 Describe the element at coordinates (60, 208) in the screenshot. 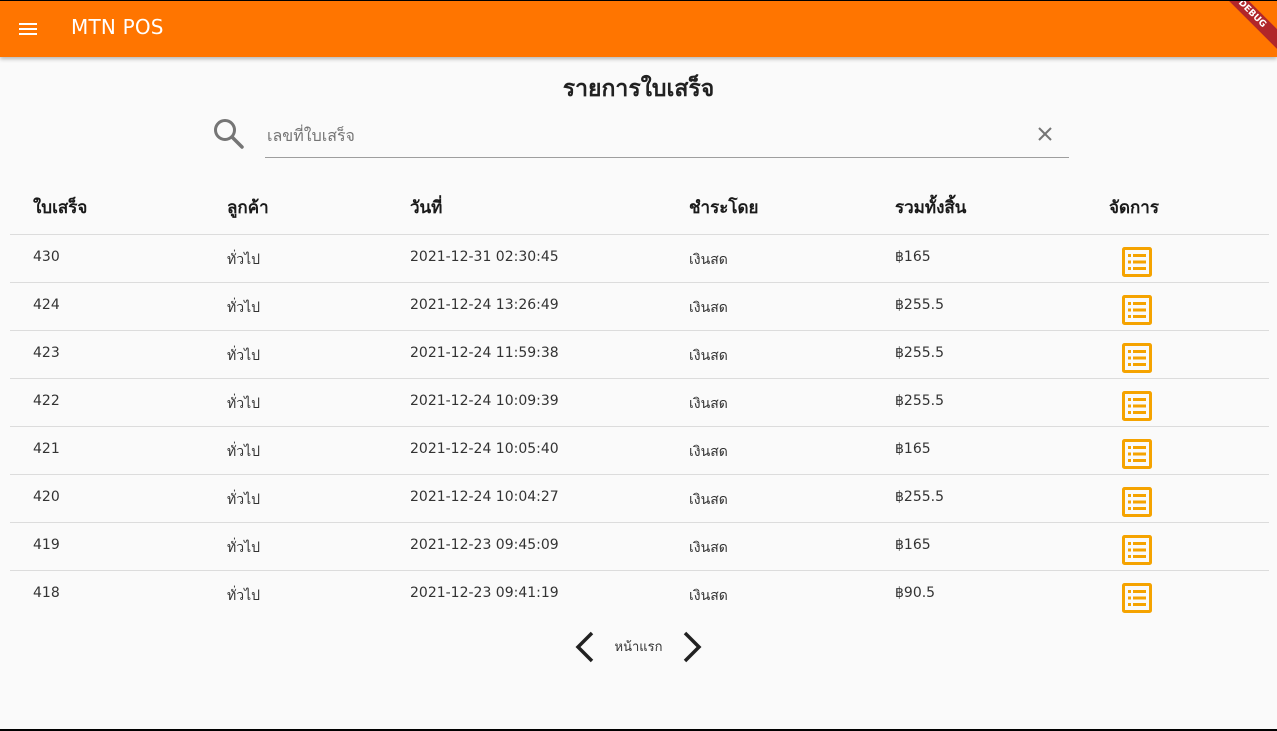

I see `header-receipt: ใบเสร็จ` at that location.